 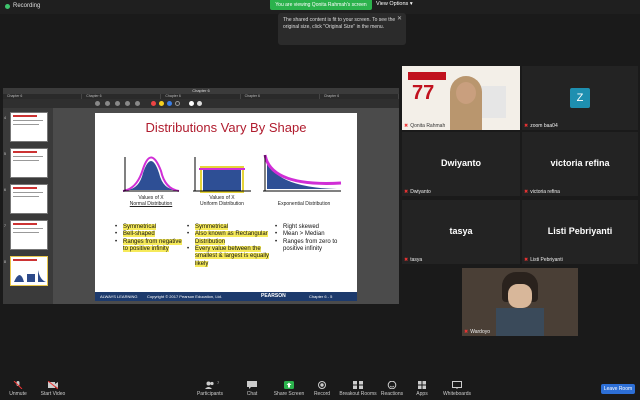 What do you see at coordinates (304, 204) in the screenshot?
I see `distribution-label: Exponential Distribution` at bounding box center [304, 204].